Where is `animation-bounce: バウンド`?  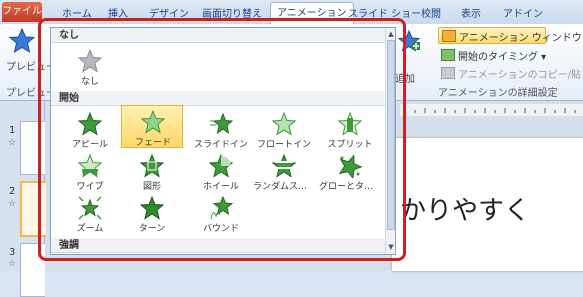 animation-bounce: バウンド is located at coordinates (221, 213).